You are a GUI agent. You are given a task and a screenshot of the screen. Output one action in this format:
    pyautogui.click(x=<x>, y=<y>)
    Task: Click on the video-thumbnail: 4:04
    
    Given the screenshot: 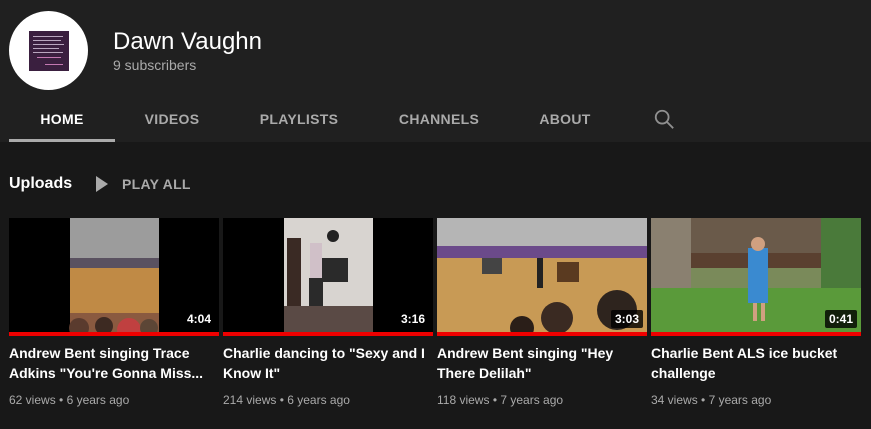 What is the action you would take?
    pyautogui.click(x=114, y=277)
    